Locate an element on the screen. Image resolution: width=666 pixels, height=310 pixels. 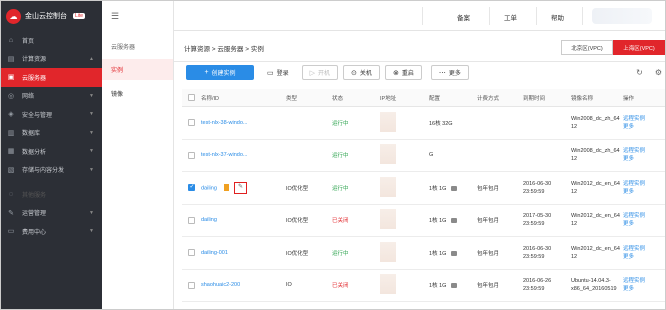
tab-region-shanghai: 上海区(VPC) is located at coordinates (639, 47).